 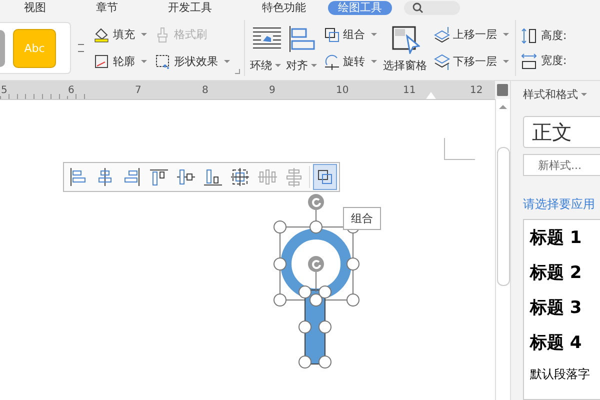 What do you see at coordinates (4, 90) in the screenshot?
I see `ruler-number: 5` at bounding box center [4, 90].